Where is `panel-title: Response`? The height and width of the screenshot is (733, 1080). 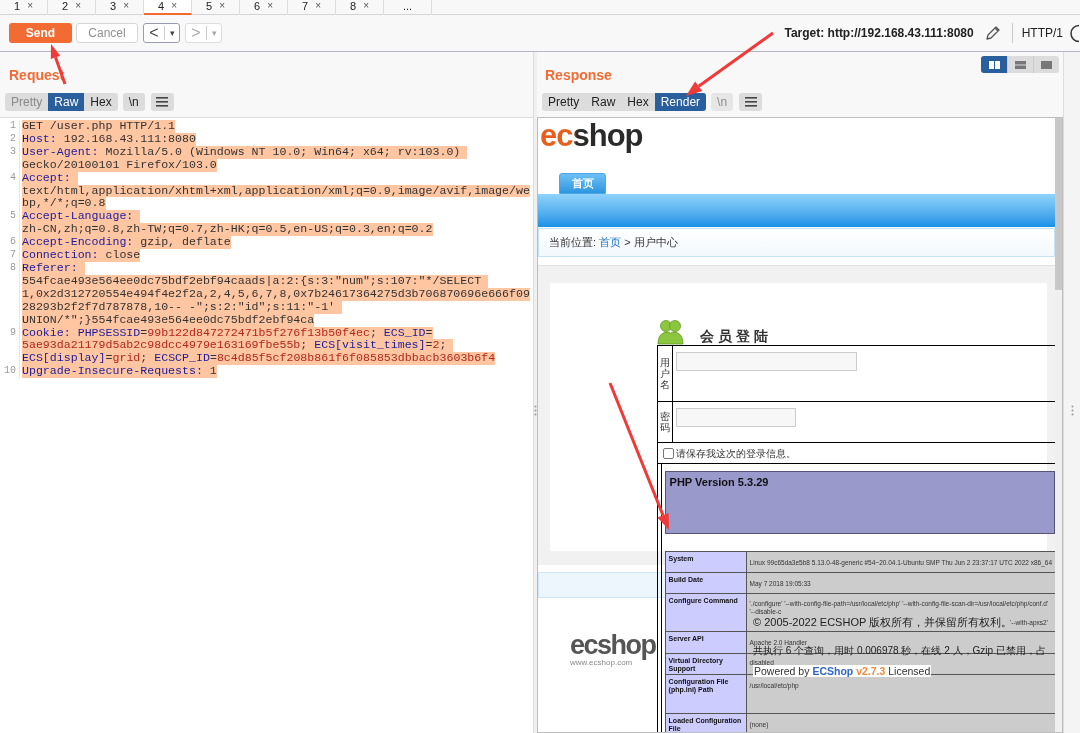 panel-title: Response is located at coordinates (578, 75).